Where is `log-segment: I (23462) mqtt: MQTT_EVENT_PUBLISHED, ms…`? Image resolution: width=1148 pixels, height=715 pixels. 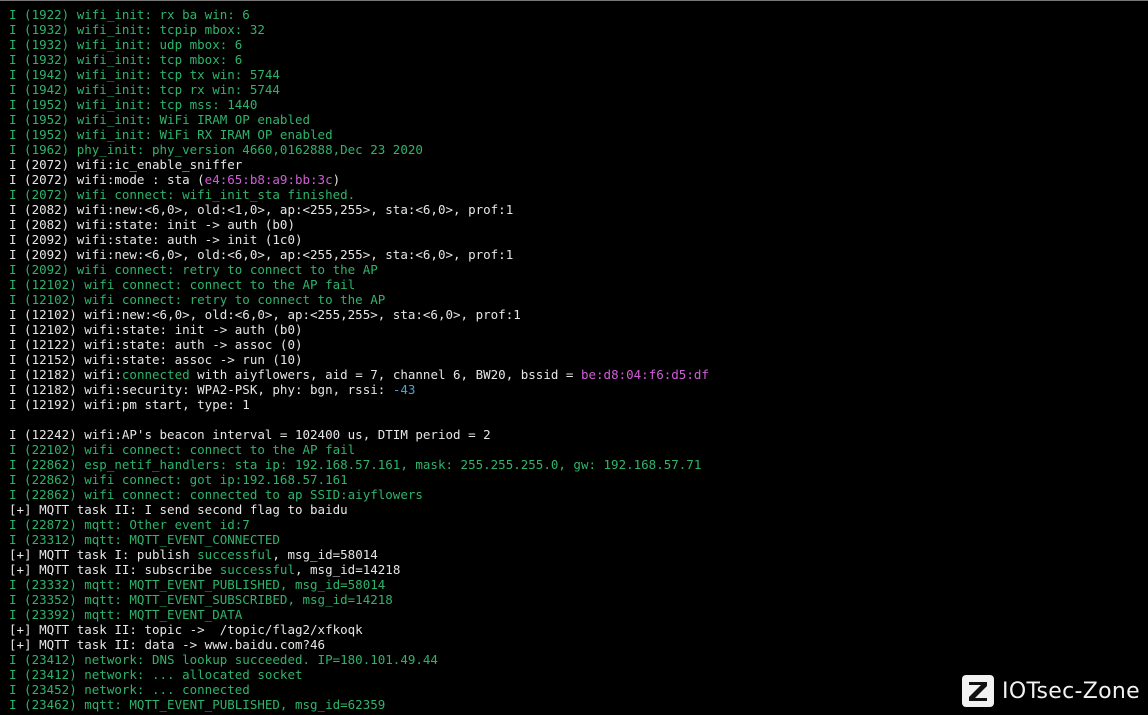 log-segment: I (23462) mqtt: MQTT_EVENT_PUBLISHED, ms… is located at coordinates (197, 704).